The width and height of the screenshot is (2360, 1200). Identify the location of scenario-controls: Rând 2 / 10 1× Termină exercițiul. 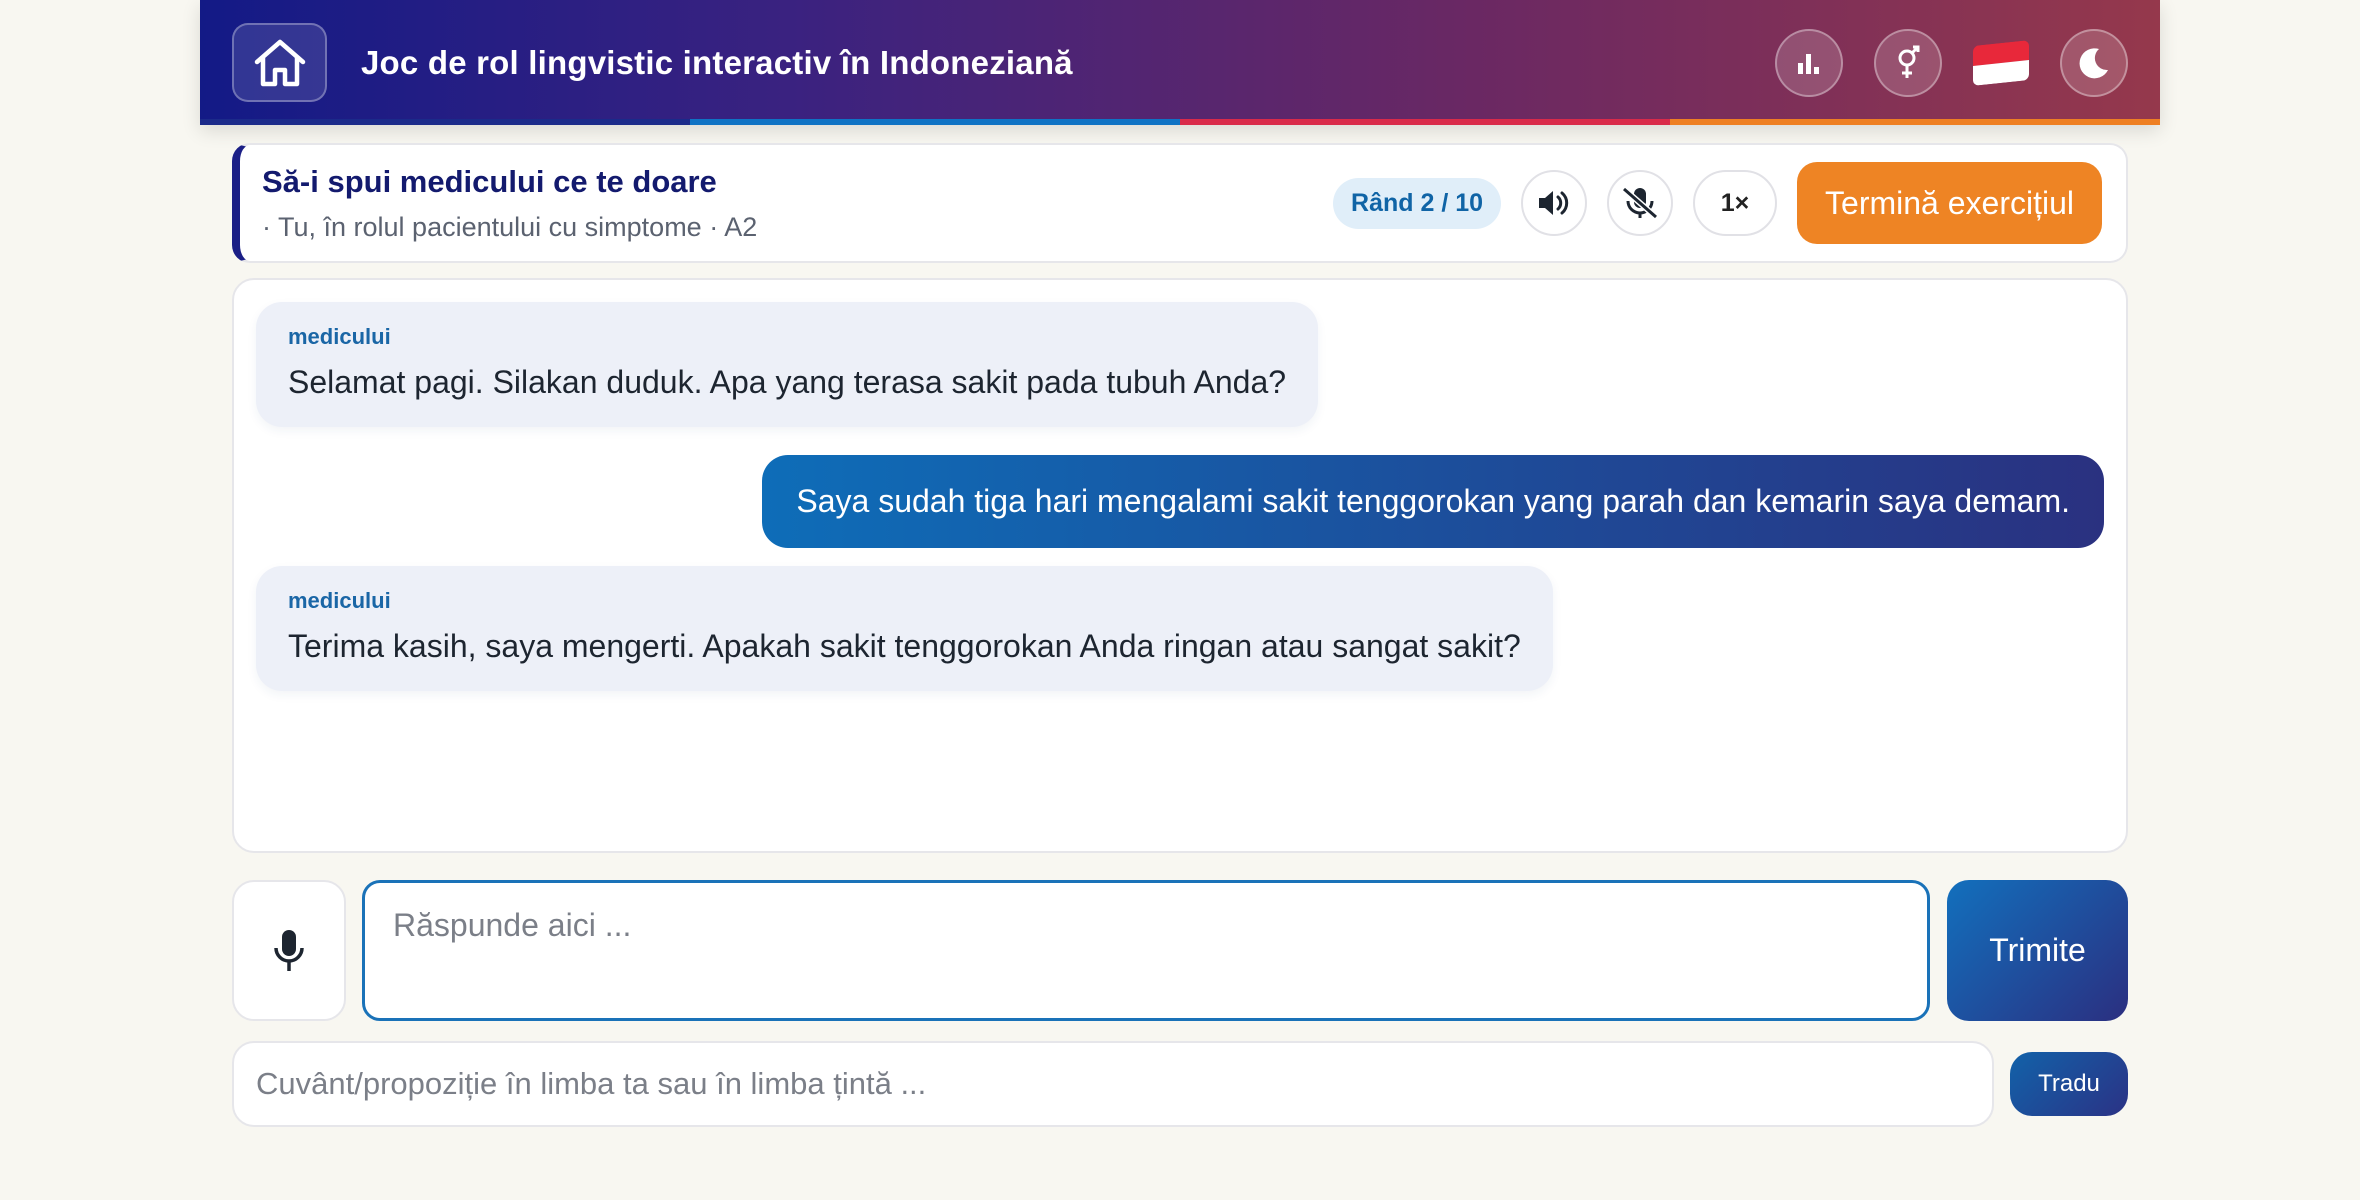
(1717, 203).